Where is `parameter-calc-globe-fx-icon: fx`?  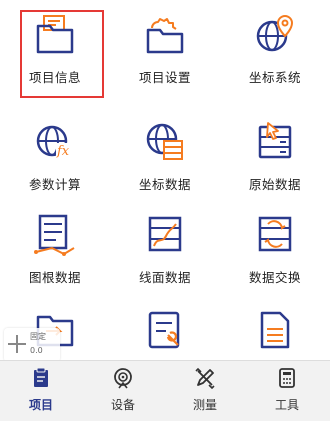 parameter-calc-globe-fx-icon: fx is located at coordinates (55, 142).